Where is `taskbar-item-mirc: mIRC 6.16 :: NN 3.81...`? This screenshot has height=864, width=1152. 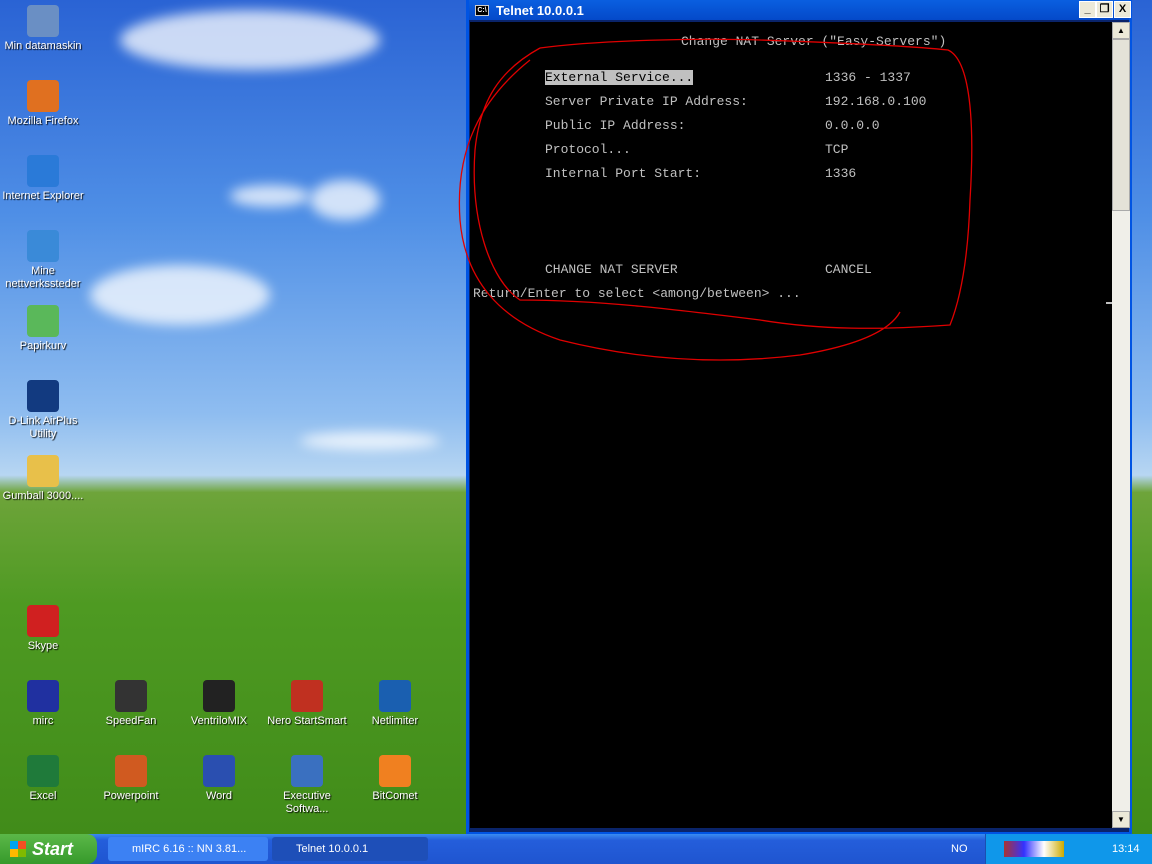
taskbar-item-mirc: mIRC 6.16 :: NN 3.81... is located at coordinates (188, 849).